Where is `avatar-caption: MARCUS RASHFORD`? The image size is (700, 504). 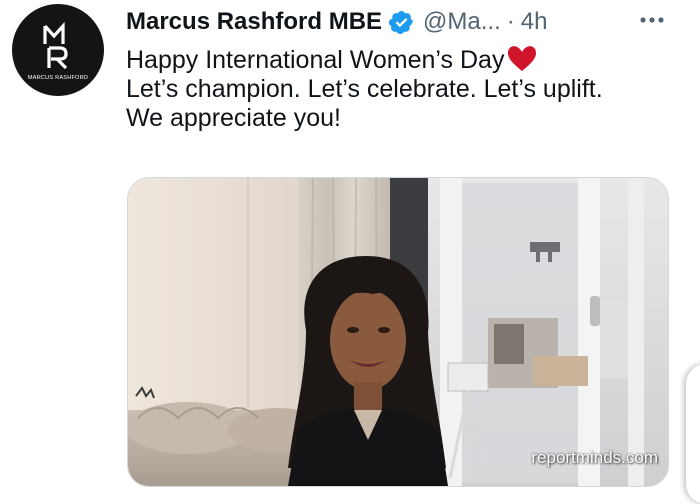
avatar-caption: MARCUS RASHFORD is located at coordinates (58, 78).